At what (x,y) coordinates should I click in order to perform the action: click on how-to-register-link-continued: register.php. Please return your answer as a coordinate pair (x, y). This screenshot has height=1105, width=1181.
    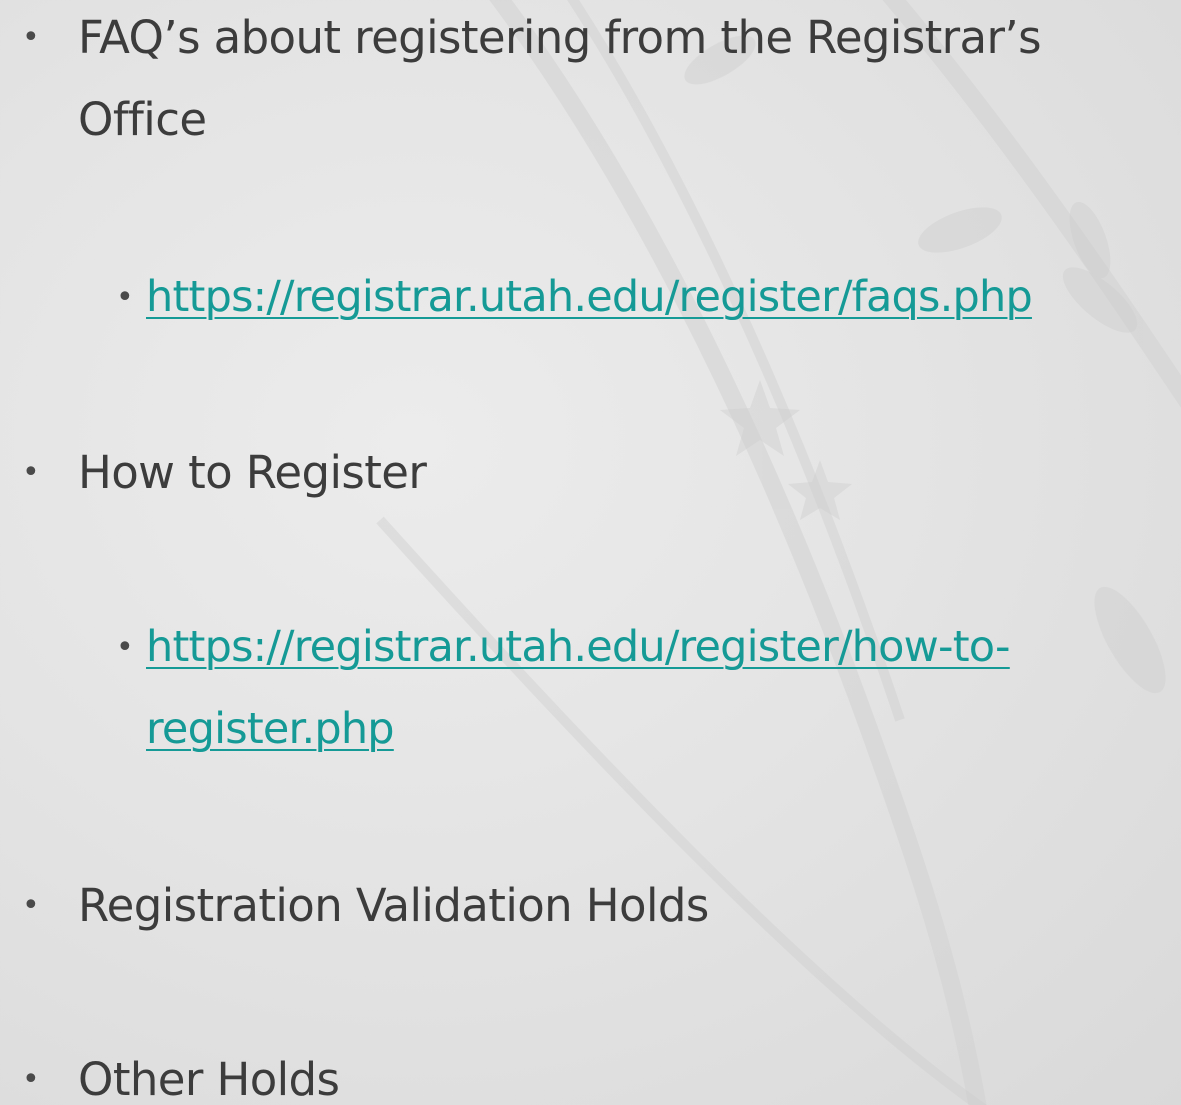
    Looking at the image, I should click on (270, 729).